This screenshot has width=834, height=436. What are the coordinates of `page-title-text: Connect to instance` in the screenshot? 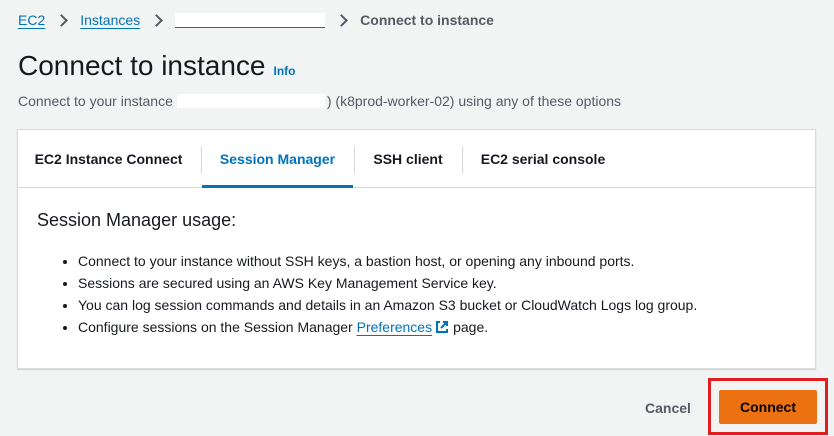 It's located at (142, 65).